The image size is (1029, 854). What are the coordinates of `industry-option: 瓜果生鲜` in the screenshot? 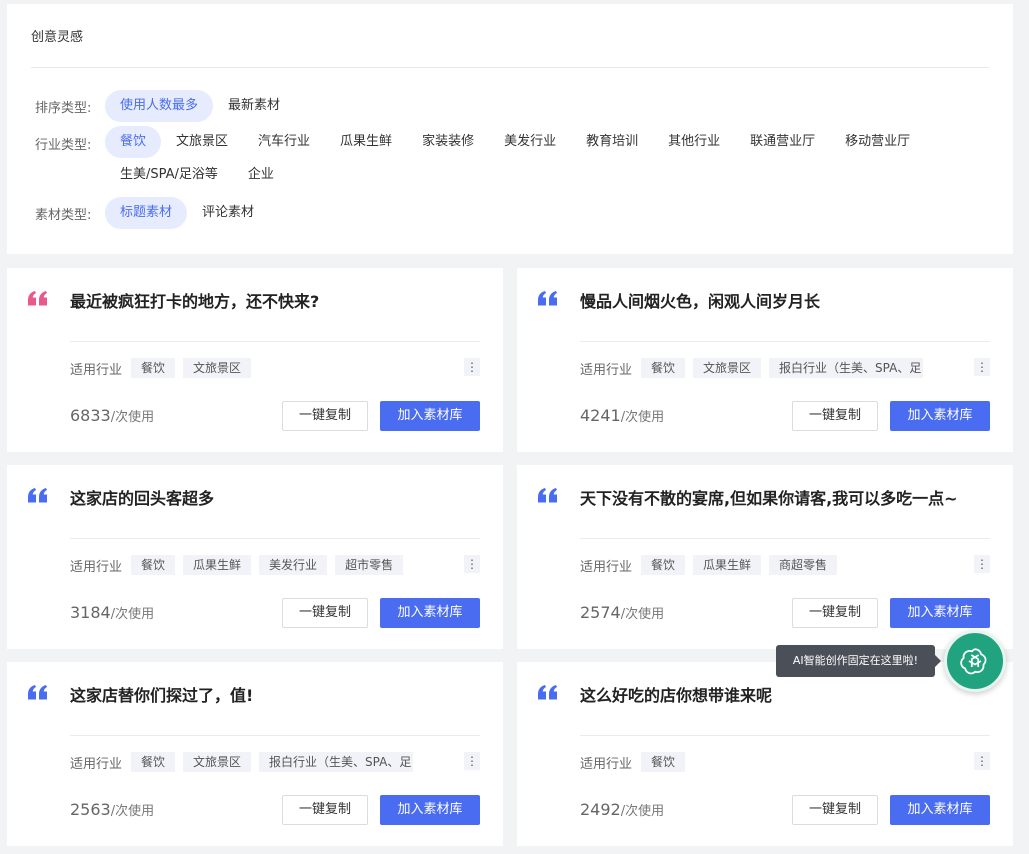 It's located at (366, 142).